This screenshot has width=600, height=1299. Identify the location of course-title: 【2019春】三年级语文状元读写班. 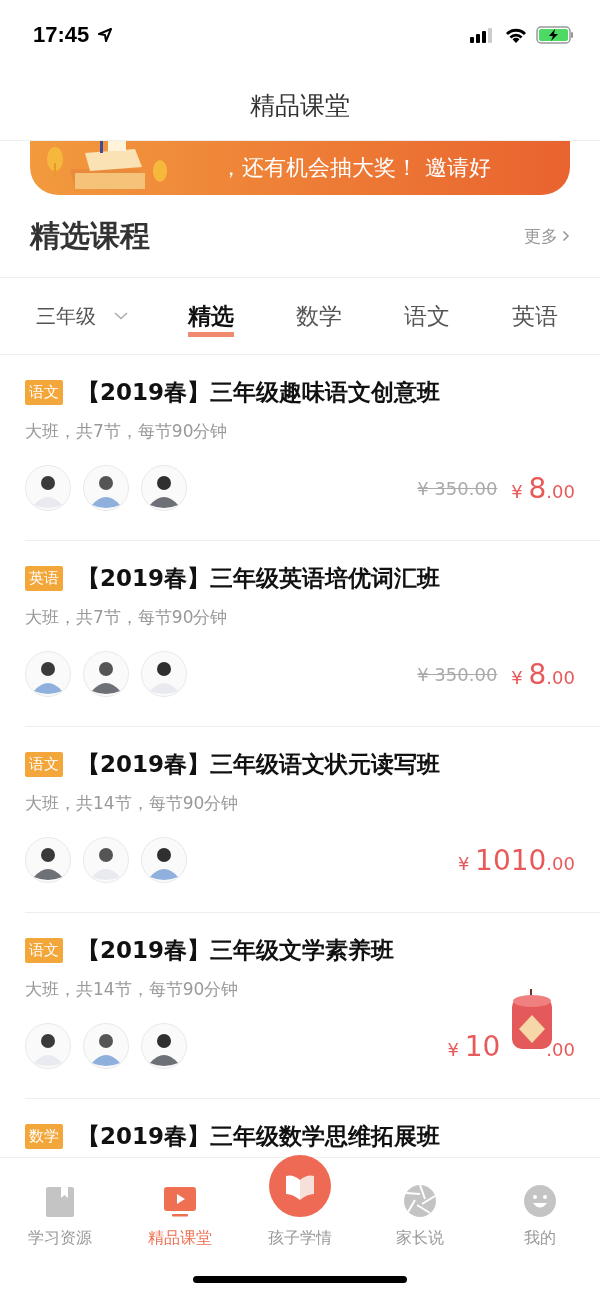
(258, 764).